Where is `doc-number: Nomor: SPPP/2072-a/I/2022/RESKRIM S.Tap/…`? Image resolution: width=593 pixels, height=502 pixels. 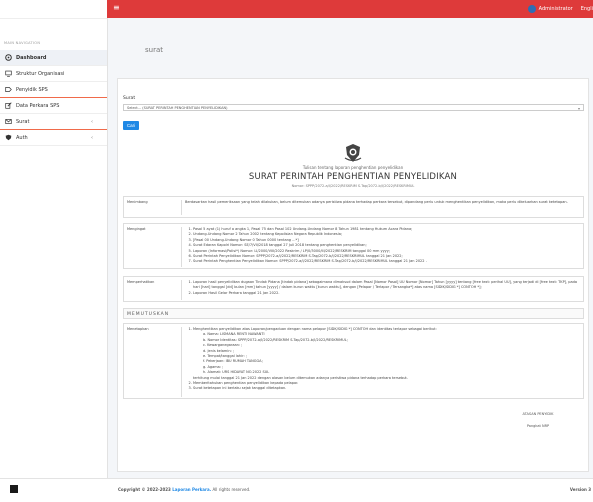 doc-number: Nomor: SPPP/2072-a/I/2022/RESKRIM S.Tap/… is located at coordinates (353, 186).